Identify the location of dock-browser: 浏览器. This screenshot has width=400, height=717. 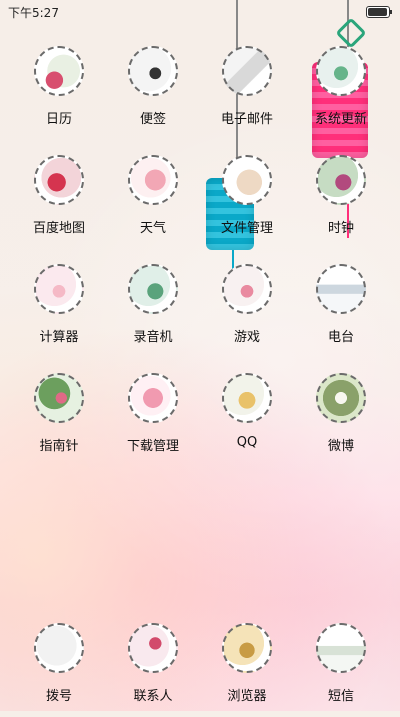
(247, 670).